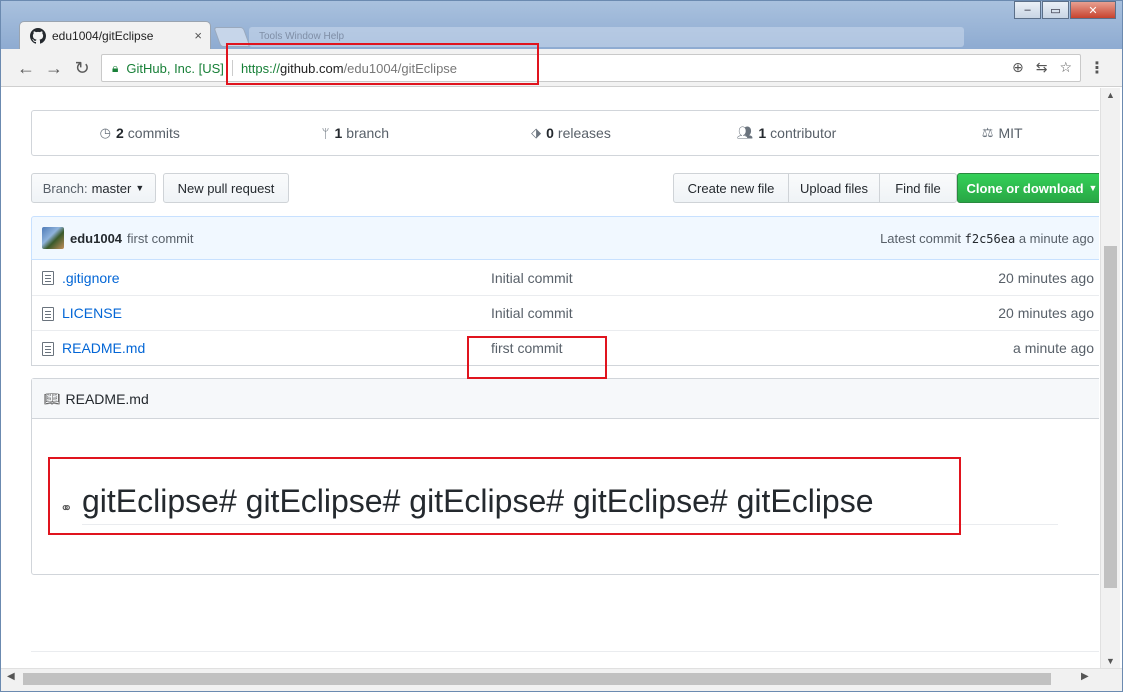 This screenshot has width=1123, height=692. I want to click on scroll-up-arrow-icon: ▲, so click(1110, 95).